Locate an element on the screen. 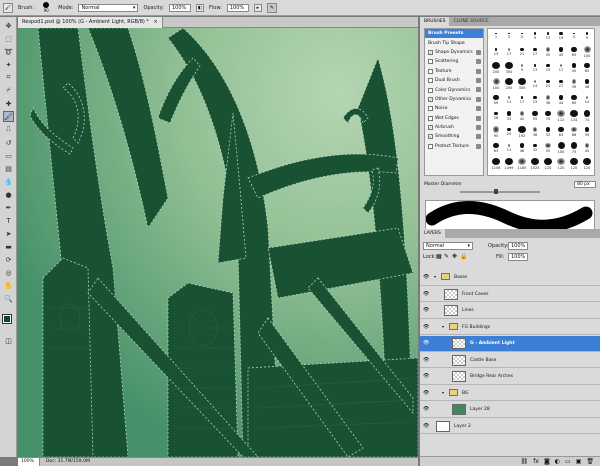 The width and height of the screenshot is (600, 466). brush-preset: 55 is located at coordinates (548, 148).